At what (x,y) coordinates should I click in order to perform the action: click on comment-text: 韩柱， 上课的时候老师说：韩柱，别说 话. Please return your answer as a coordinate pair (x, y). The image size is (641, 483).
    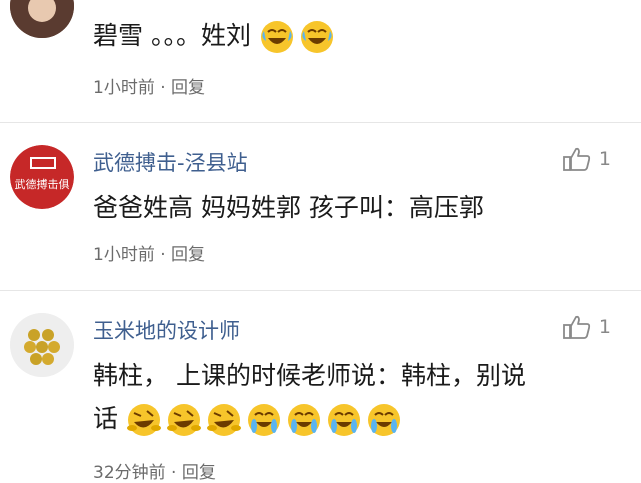
    Looking at the image, I should click on (353, 397).